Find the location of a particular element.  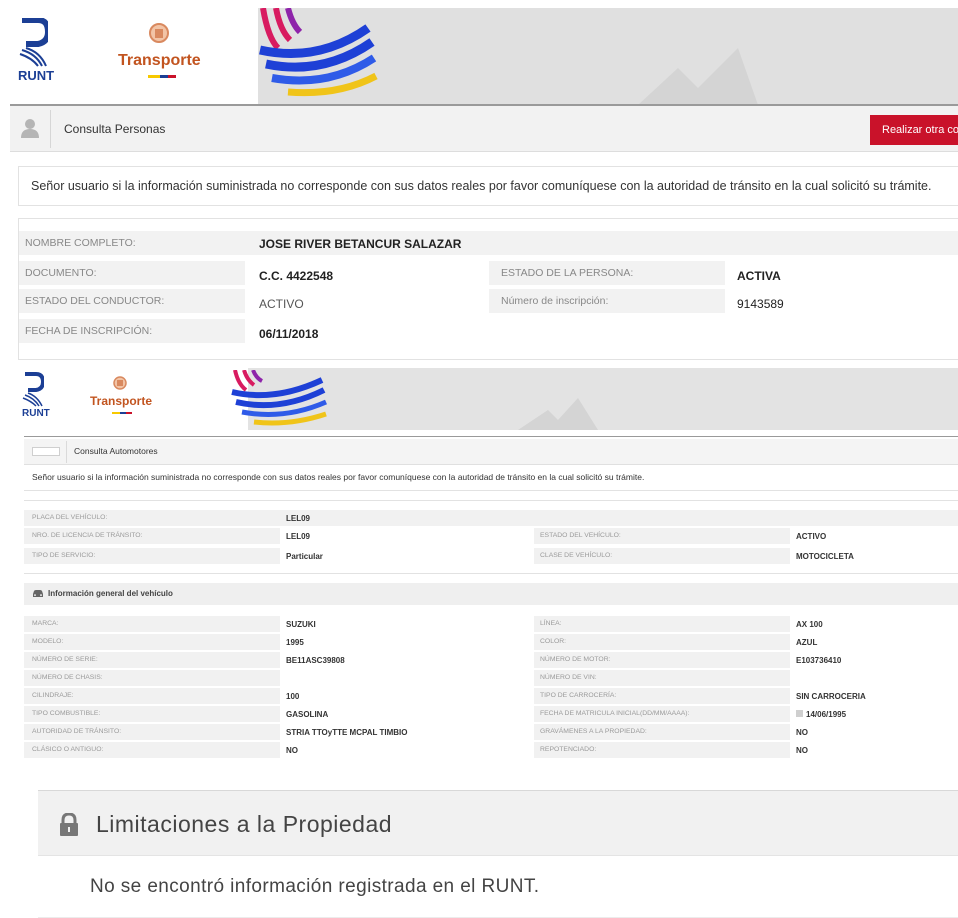

nombre-value: JOSE RIVER BETANCUR SALAZAR is located at coordinates (360, 244).